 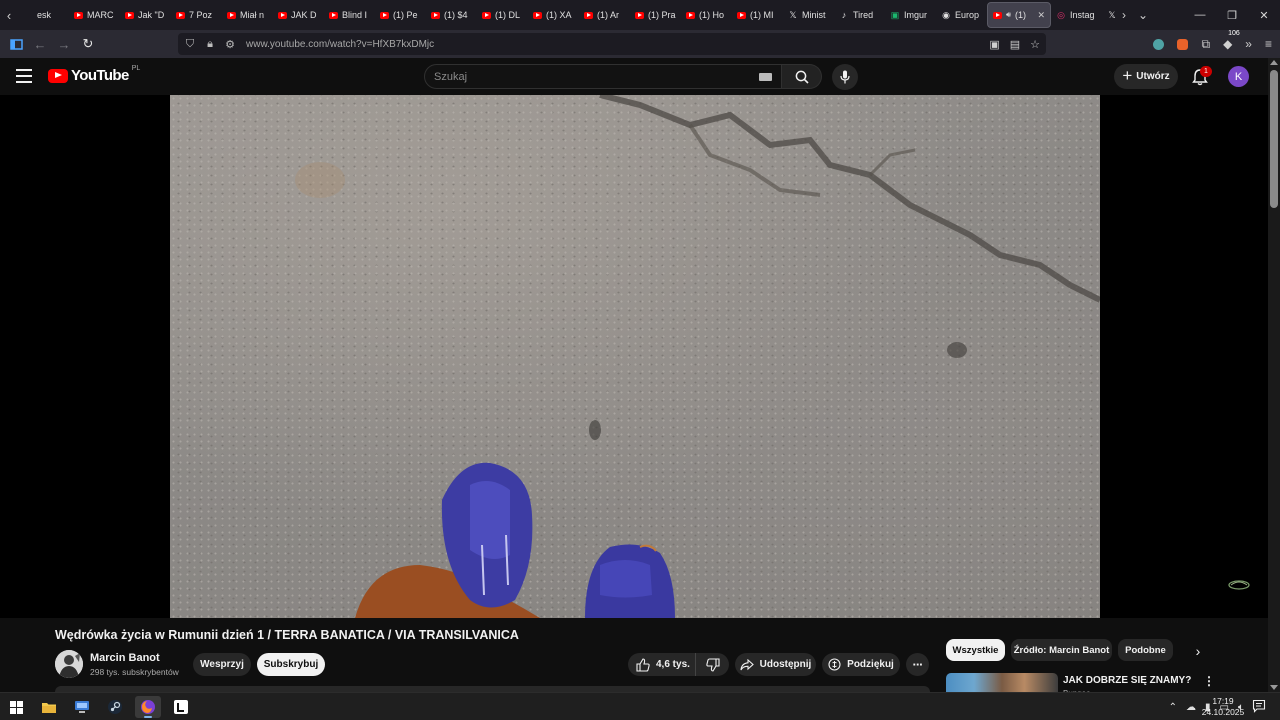 What do you see at coordinates (291, 664) in the screenshot?
I see `subscribe-button: Subskrybuj` at bounding box center [291, 664].